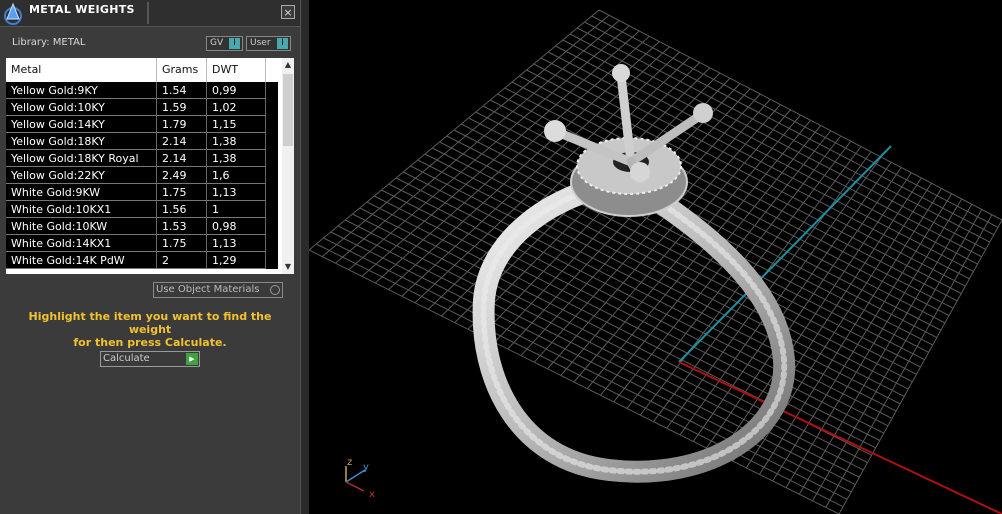 The height and width of the screenshot is (514, 1002). What do you see at coordinates (182, 70) in the screenshot?
I see `column-header-grams: Grams` at bounding box center [182, 70].